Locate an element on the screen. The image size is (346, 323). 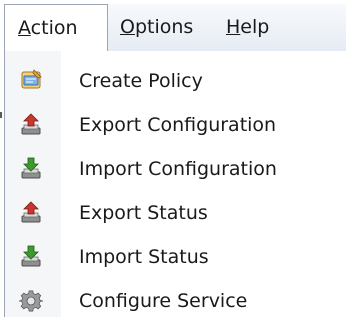
menu-action-label: ction is located at coordinates (54, 28).